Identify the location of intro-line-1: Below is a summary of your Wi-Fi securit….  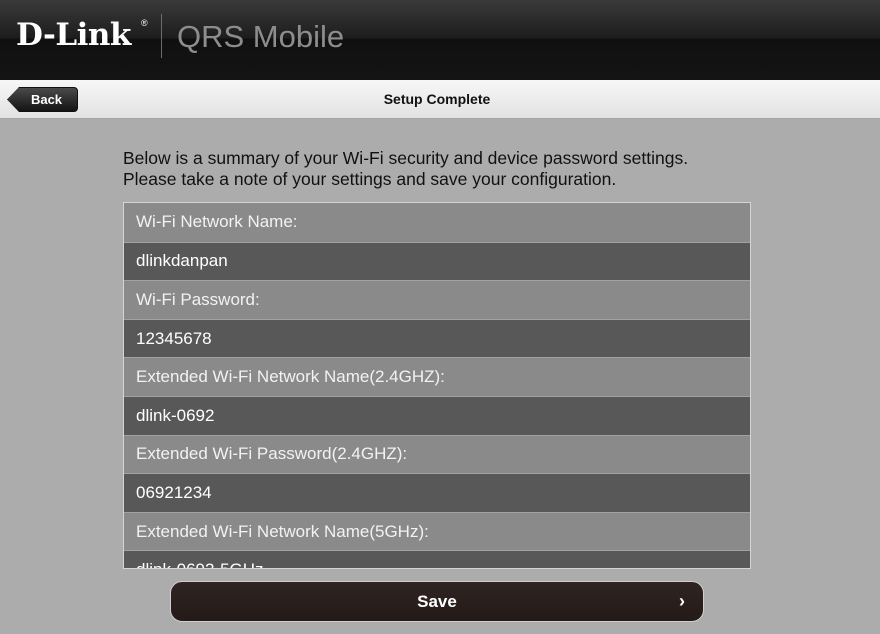
(406, 158).